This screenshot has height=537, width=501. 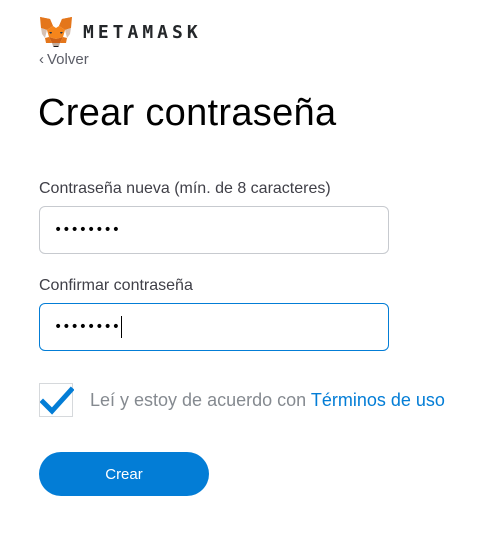 I want to click on terms-prefix: Leí y estoy de acuerdo con, so click(x=200, y=400).